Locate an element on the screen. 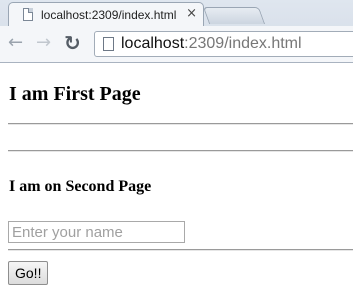 The height and width of the screenshot is (301, 353). address-host: localhost is located at coordinates (153, 43).